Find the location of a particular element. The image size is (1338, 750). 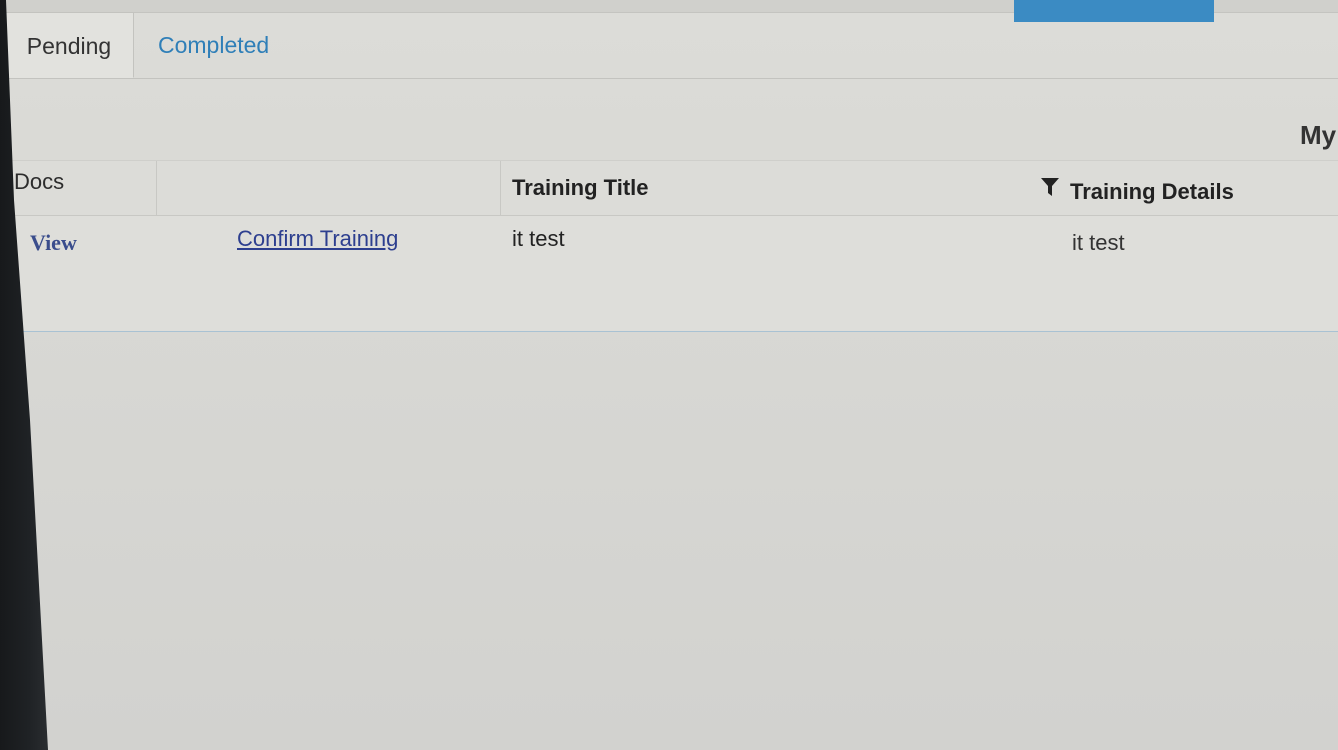

page-heading: My is located at coordinates (1318, 135).